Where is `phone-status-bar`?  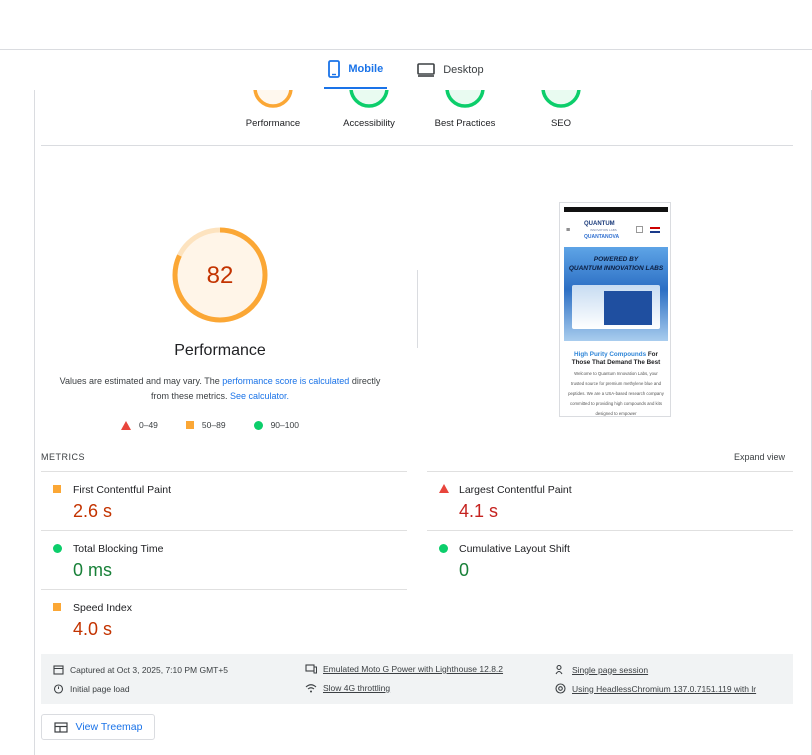 phone-status-bar is located at coordinates (616, 209).